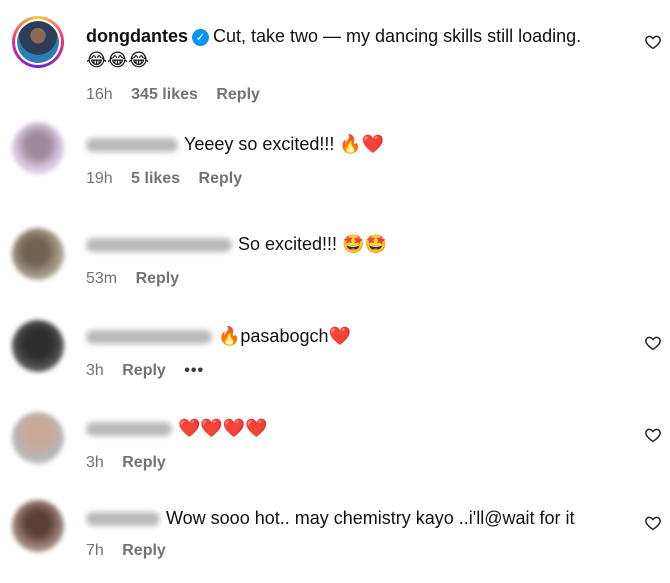 Image resolution: width=670 pixels, height=583 pixels. Describe the element at coordinates (118, 60) in the screenshot. I see `comment-text-line2: 😂😂😂` at that location.